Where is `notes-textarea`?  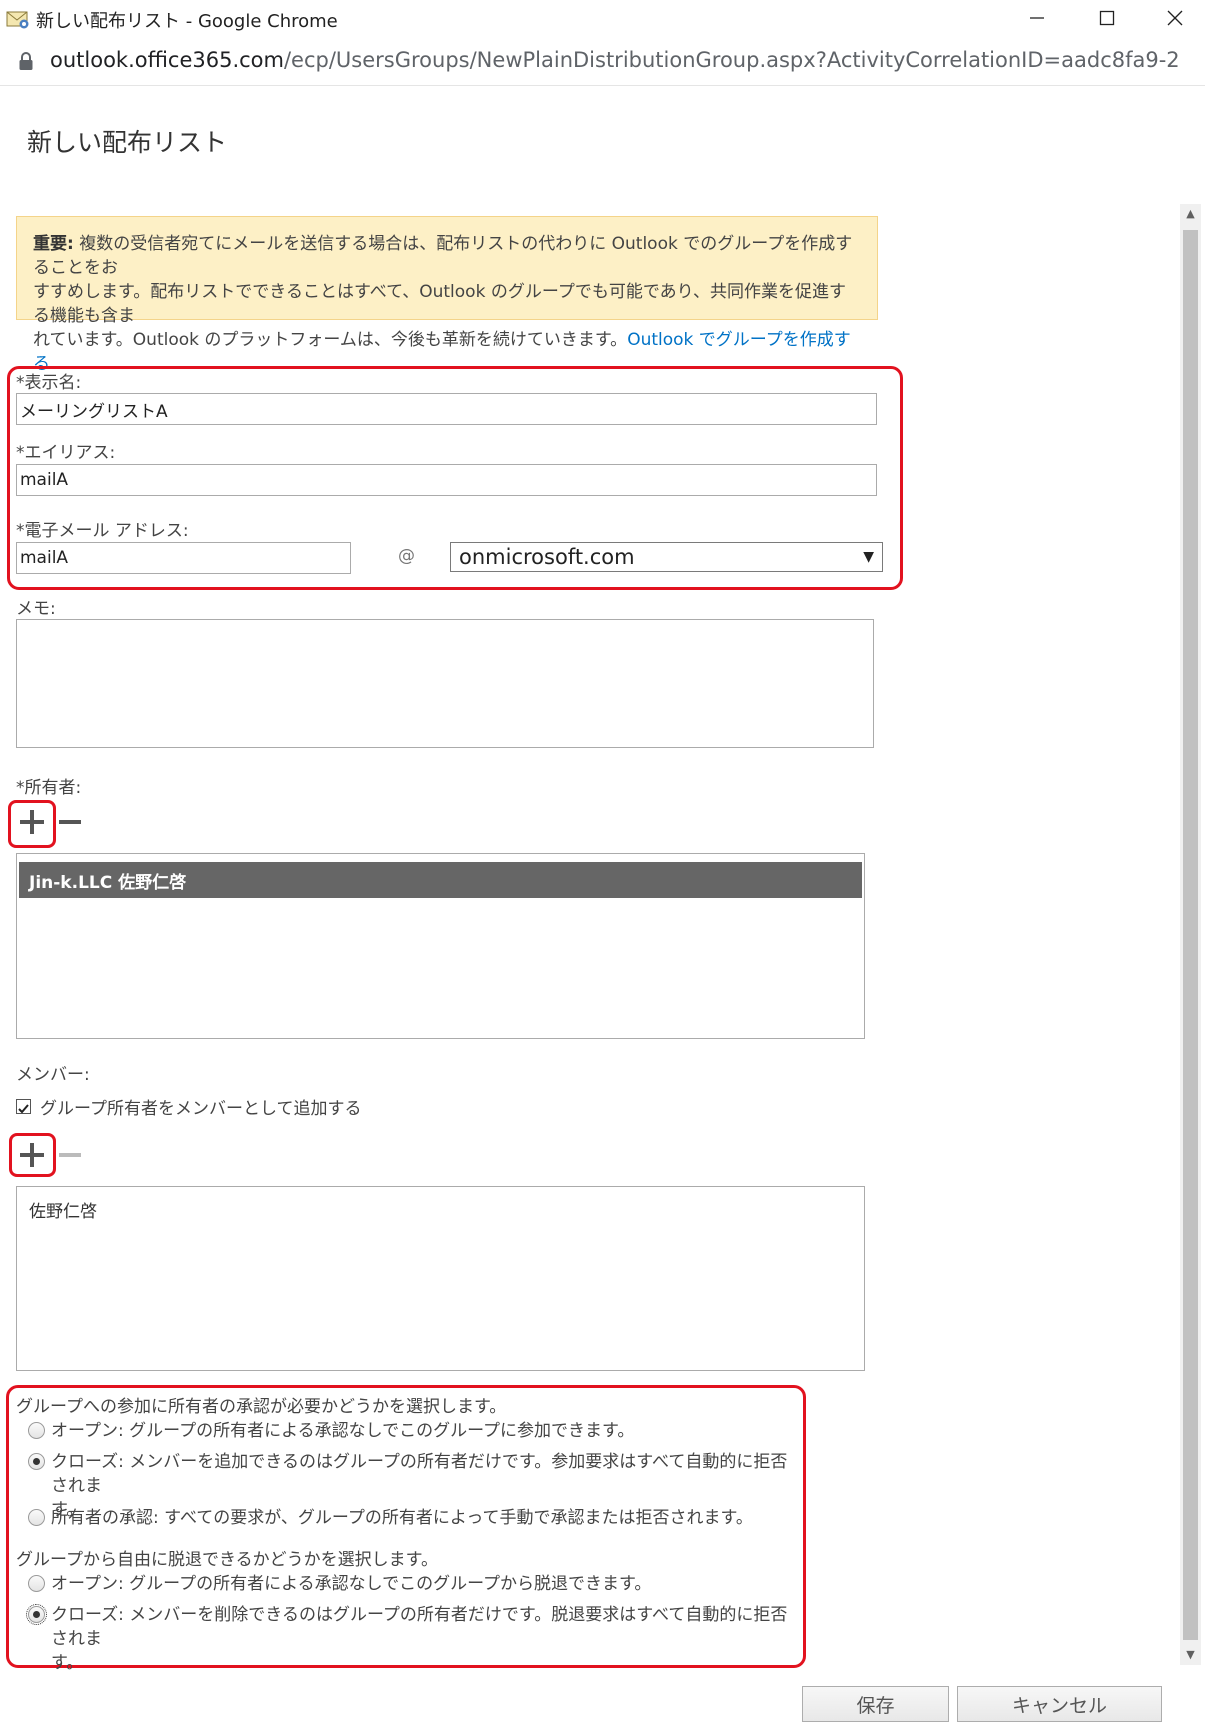
notes-textarea is located at coordinates (445, 683).